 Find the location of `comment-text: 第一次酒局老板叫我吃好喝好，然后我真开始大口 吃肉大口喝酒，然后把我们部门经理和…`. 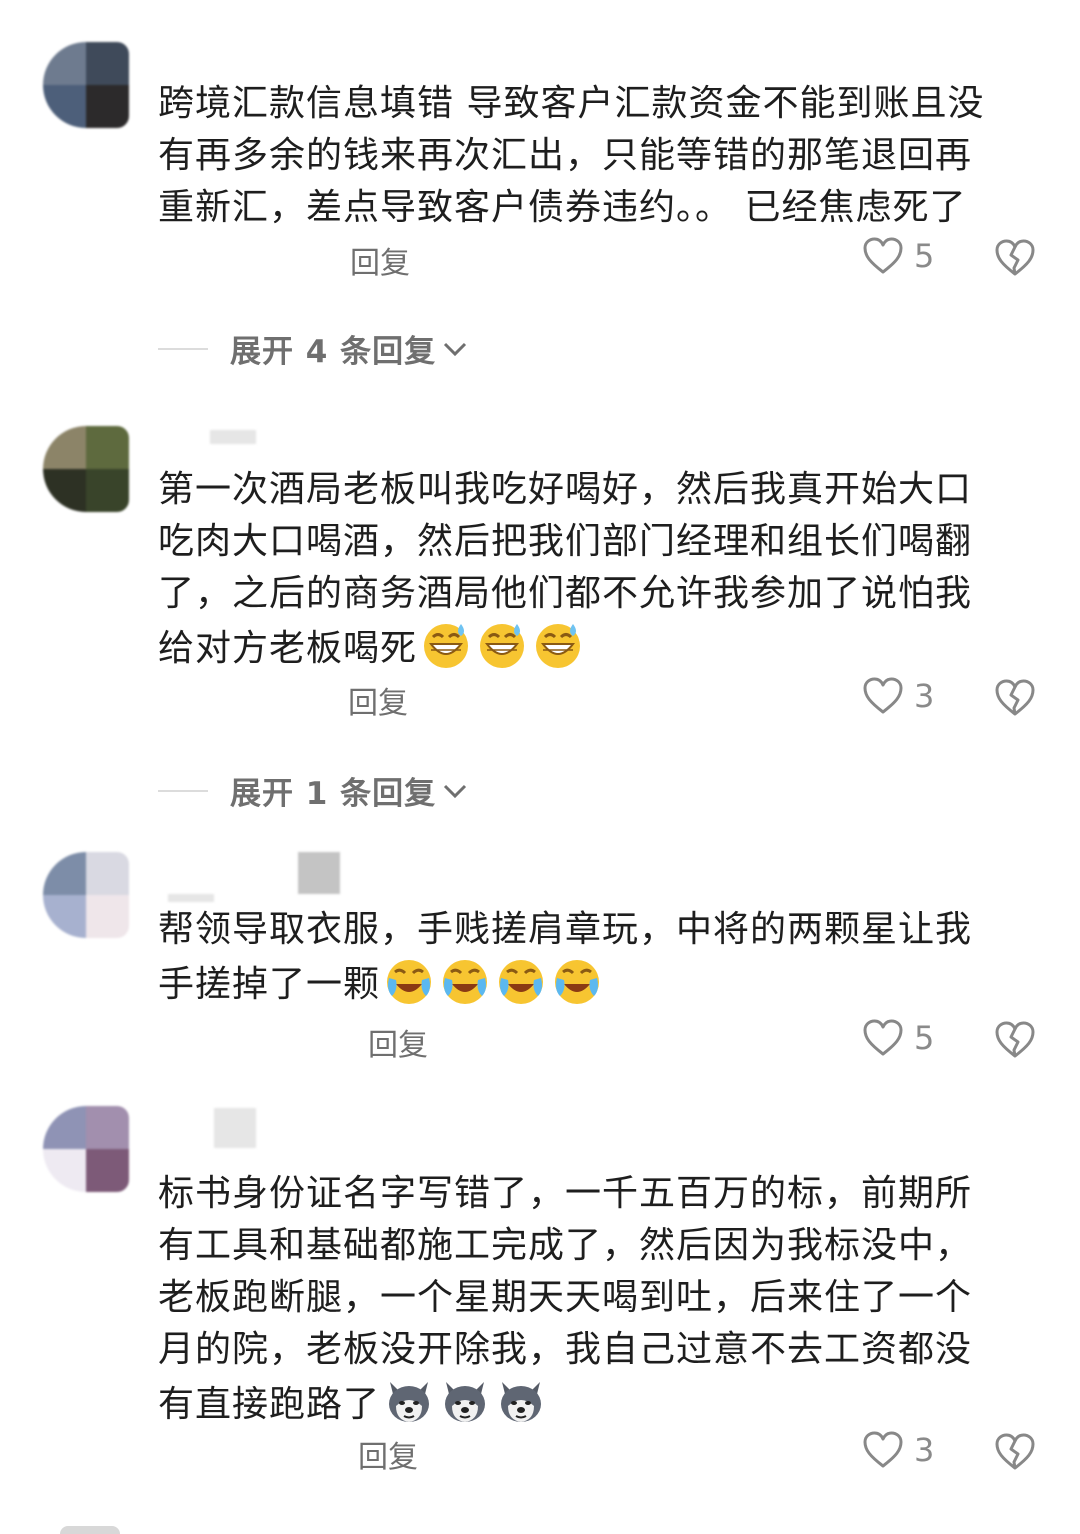

comment-text: 第一次酒局老板叫我吃好喝好，然后我真开始大口 吃肉大口喝酒，然后把我们部门经理和… is located at coordinates (598, 569).